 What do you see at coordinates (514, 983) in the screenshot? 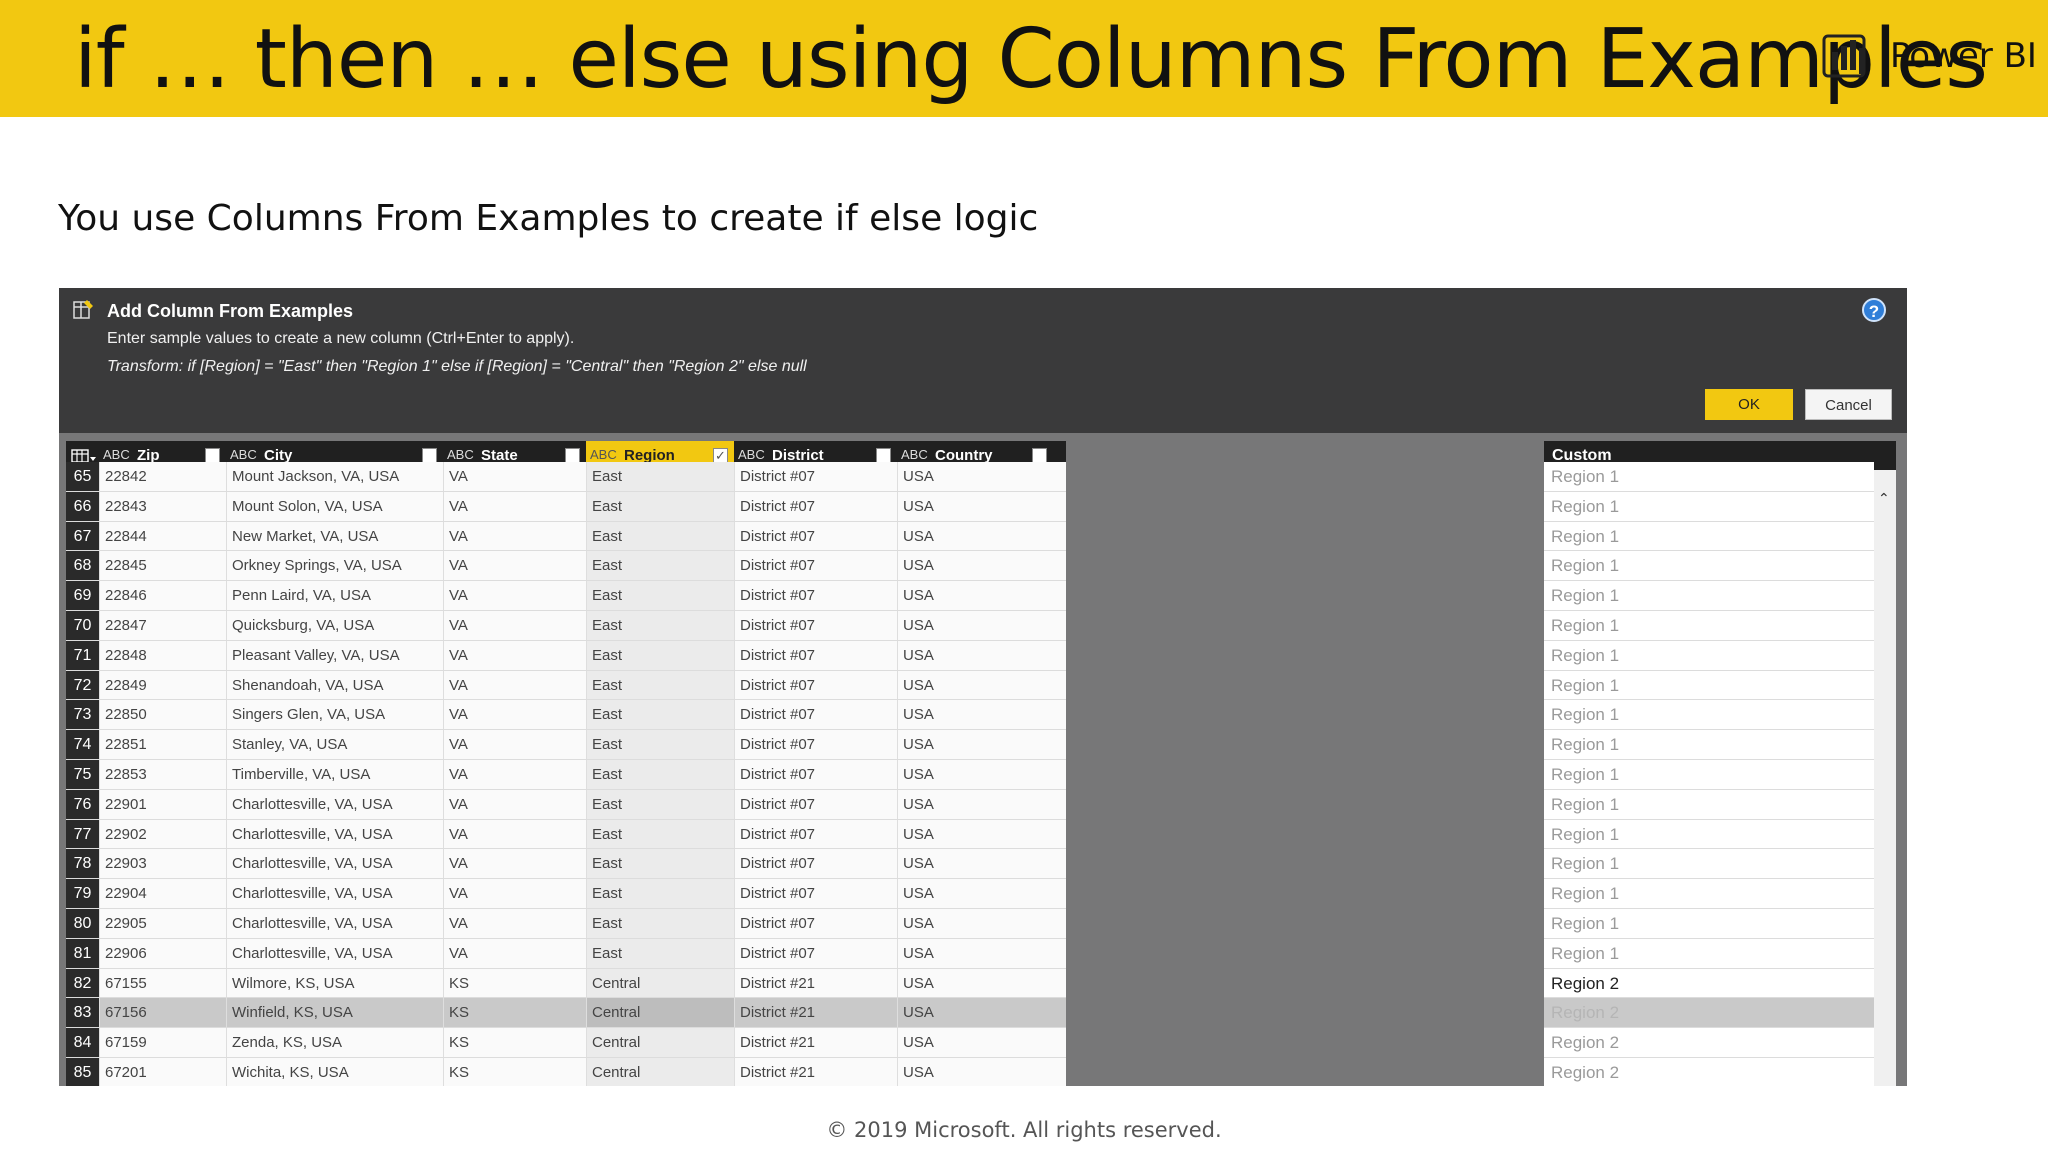
I see `cell-state: KS` at bounding box center [514, 983].